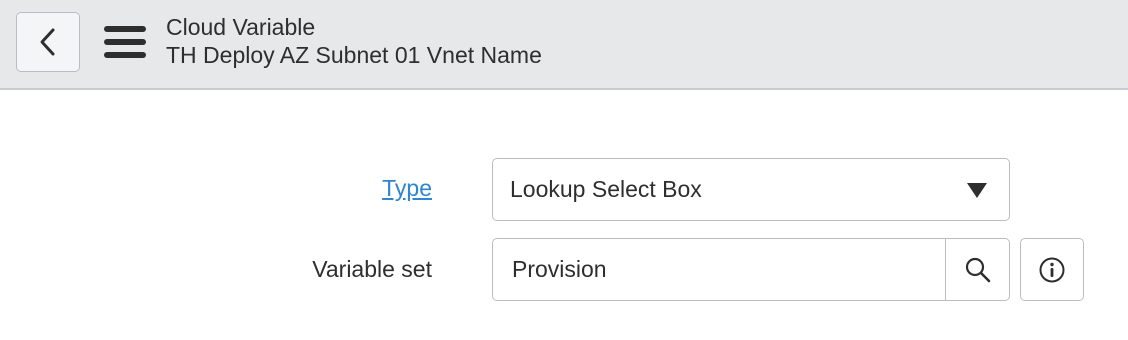 This screenshot has width=1128, height=340. I want to click on type-select-value: Lookup Select Box, so click(606, 189).